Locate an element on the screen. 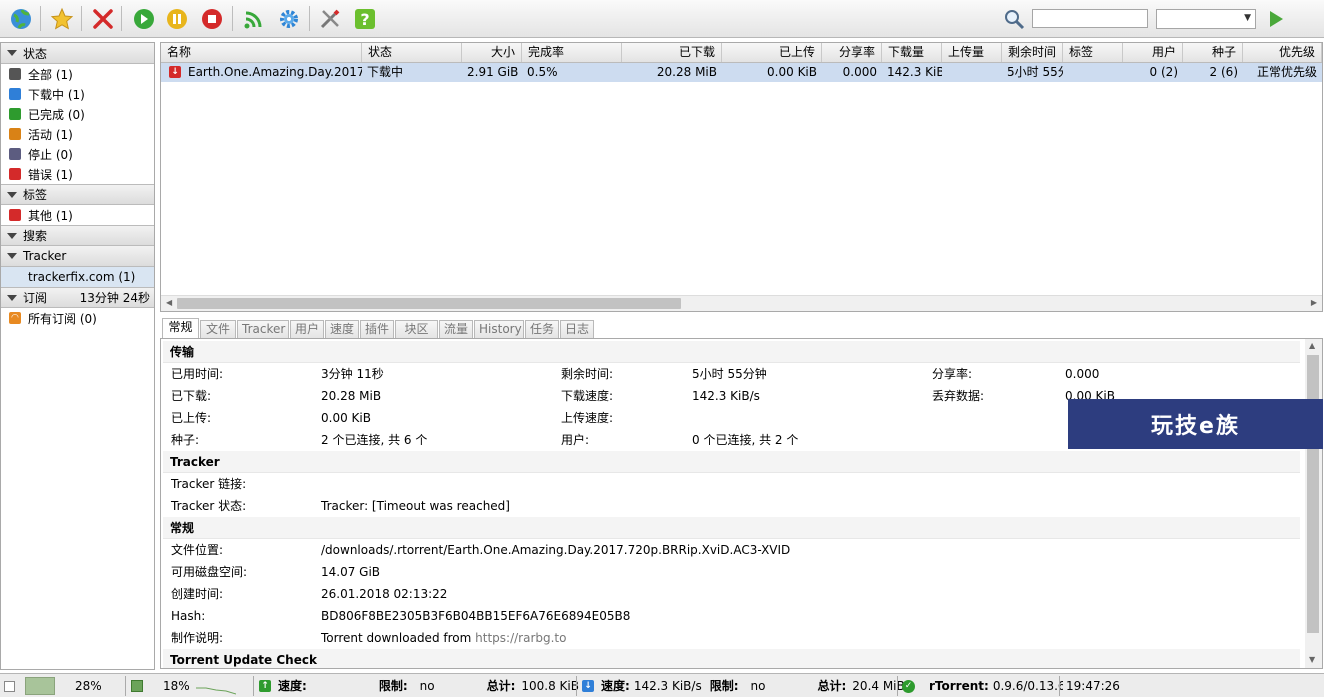 Image resolution: width=1324 pixels, height=698 pixels. sidebar-item-tracker: trackerfix.com (1) is located at coordinates (77, 277).